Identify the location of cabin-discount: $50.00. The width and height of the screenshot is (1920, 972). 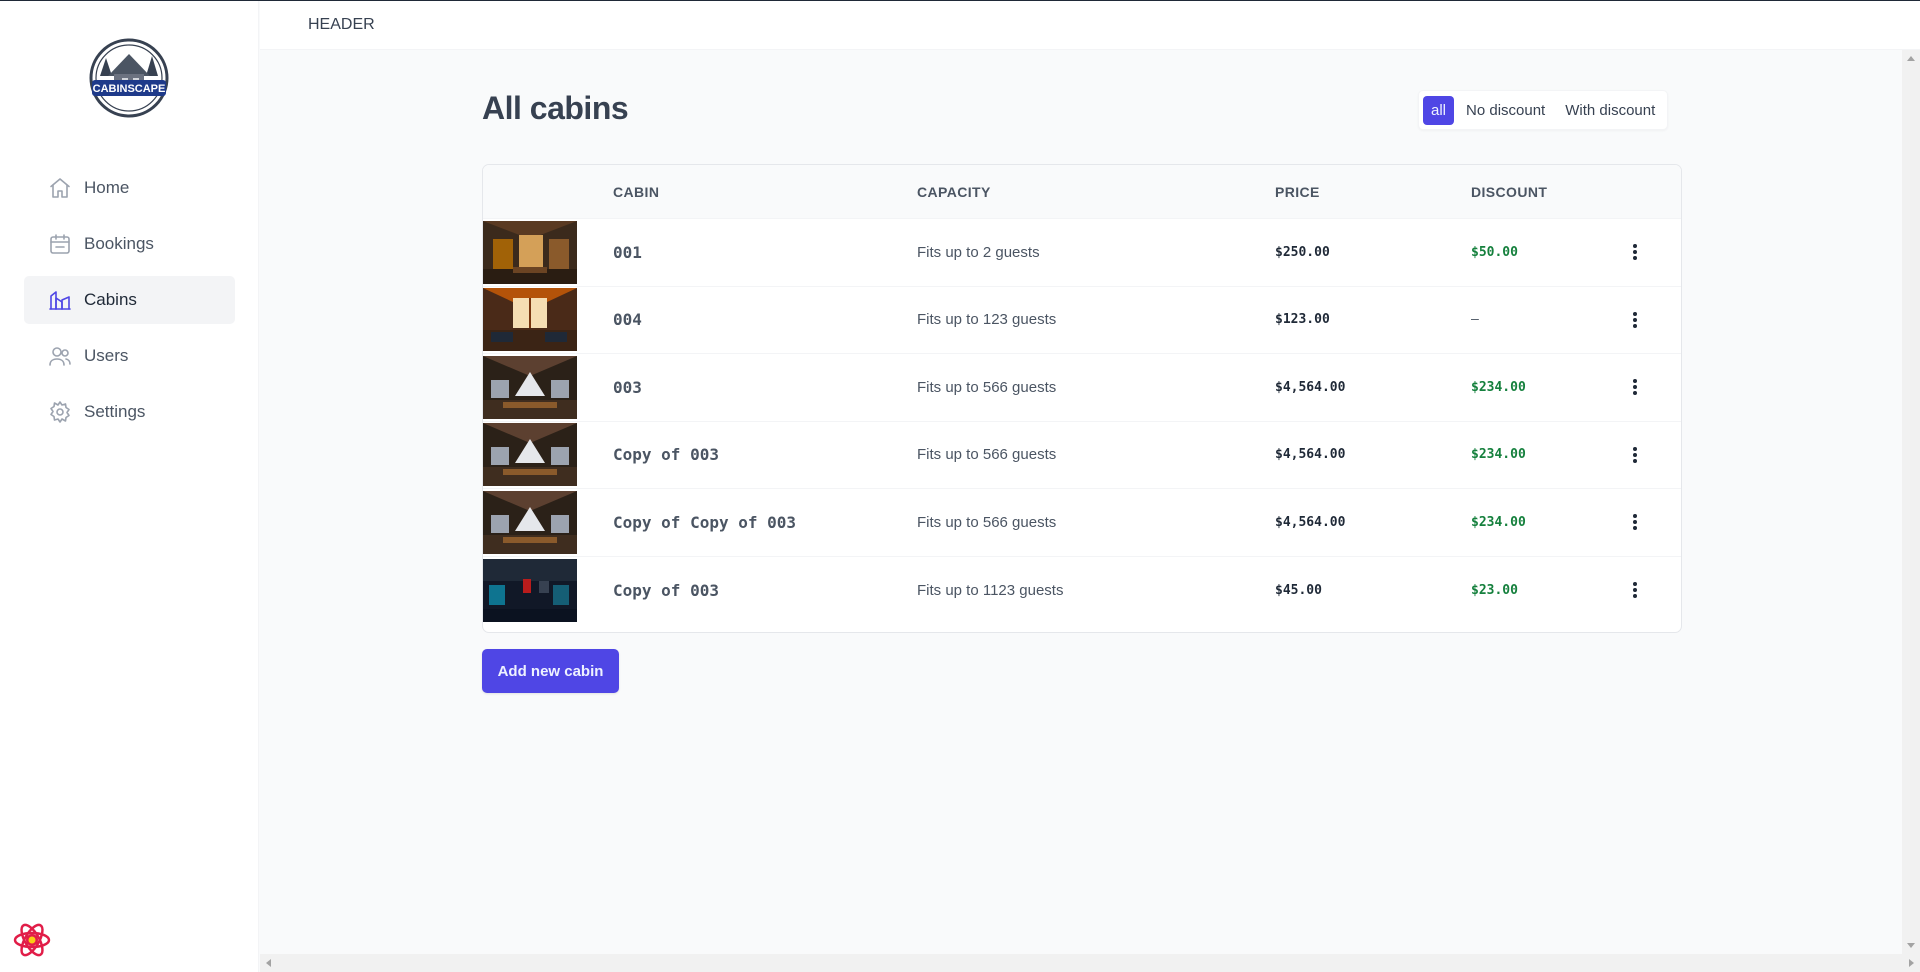
(1494, 252).